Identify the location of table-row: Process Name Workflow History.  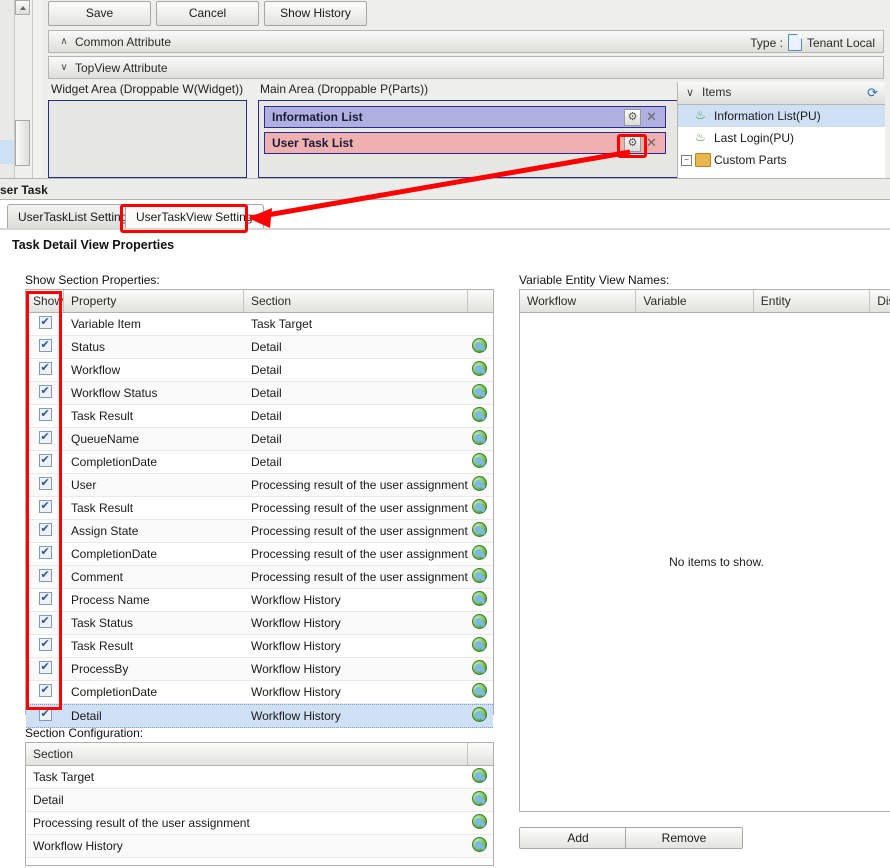
(259, 600).